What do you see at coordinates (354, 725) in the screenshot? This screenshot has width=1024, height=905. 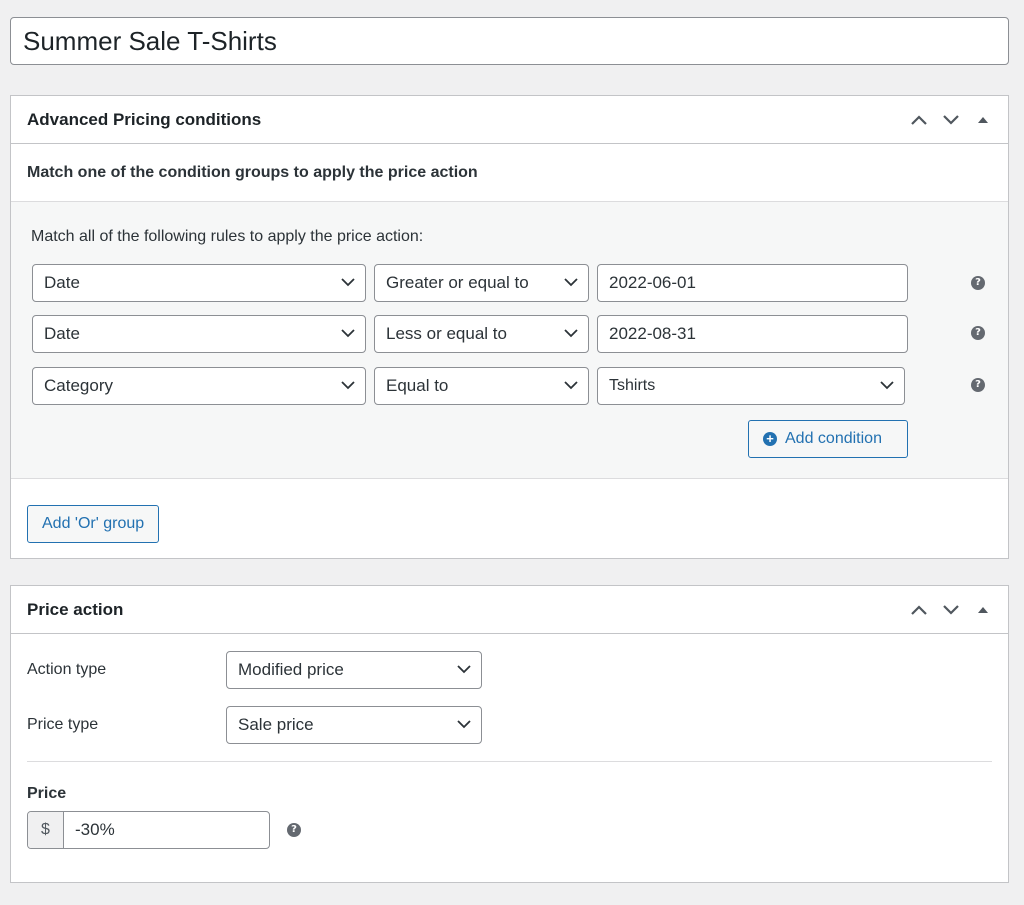 I see `price-type-select: Sale price` at bounding box center [354, 725].